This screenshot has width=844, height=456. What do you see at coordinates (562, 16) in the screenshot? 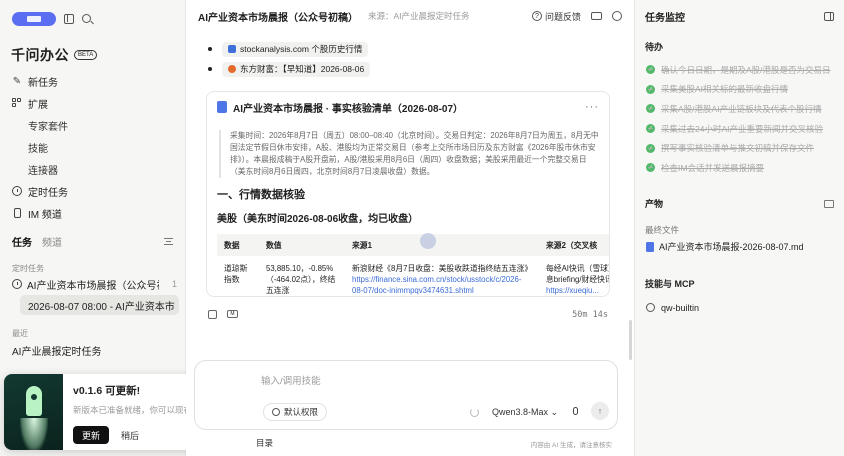
I see `feedback-label: 问题反馈` at bounding box center [562, 16].